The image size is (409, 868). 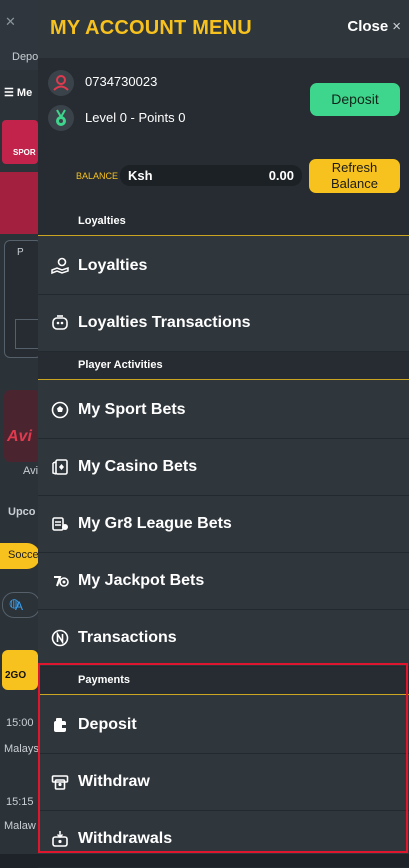 What do you see at coordinates (22, 426) in the screenshot?
I see `bg-game-tile: Avi` at bounding box center [22, 426].